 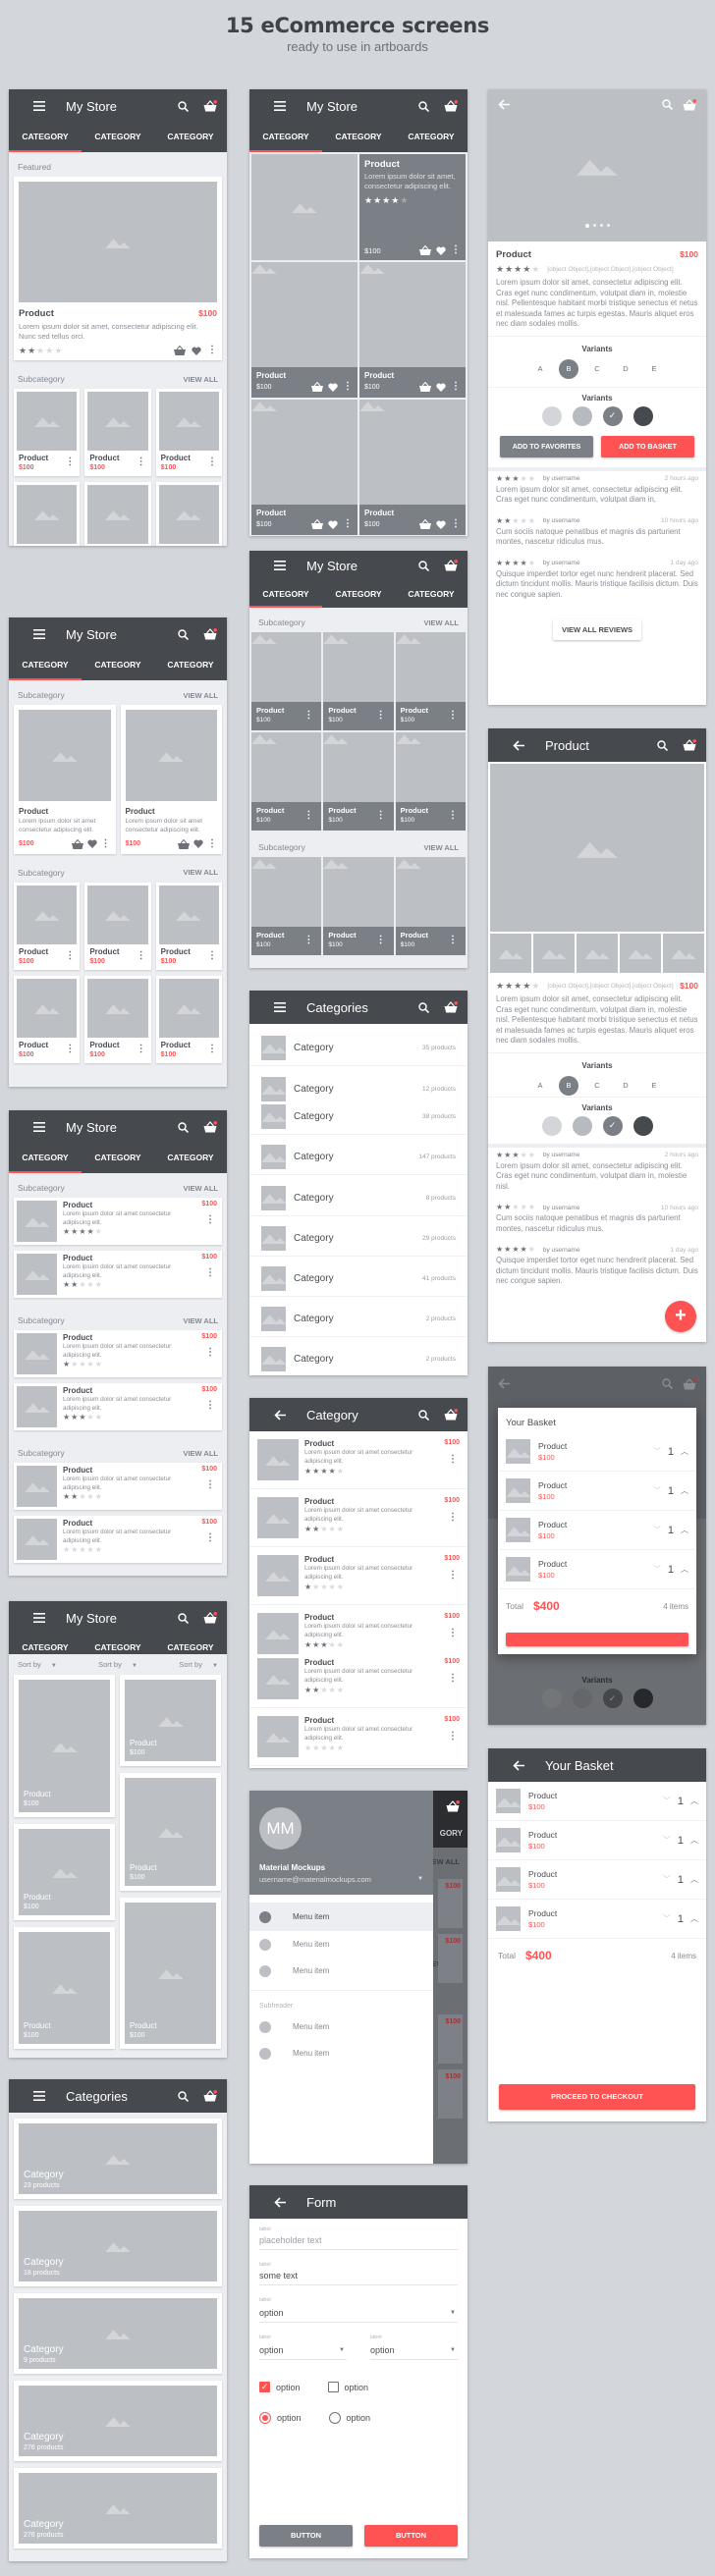 I want to click on product-card: Product$100 ⋮, so click(x=117, y=433).